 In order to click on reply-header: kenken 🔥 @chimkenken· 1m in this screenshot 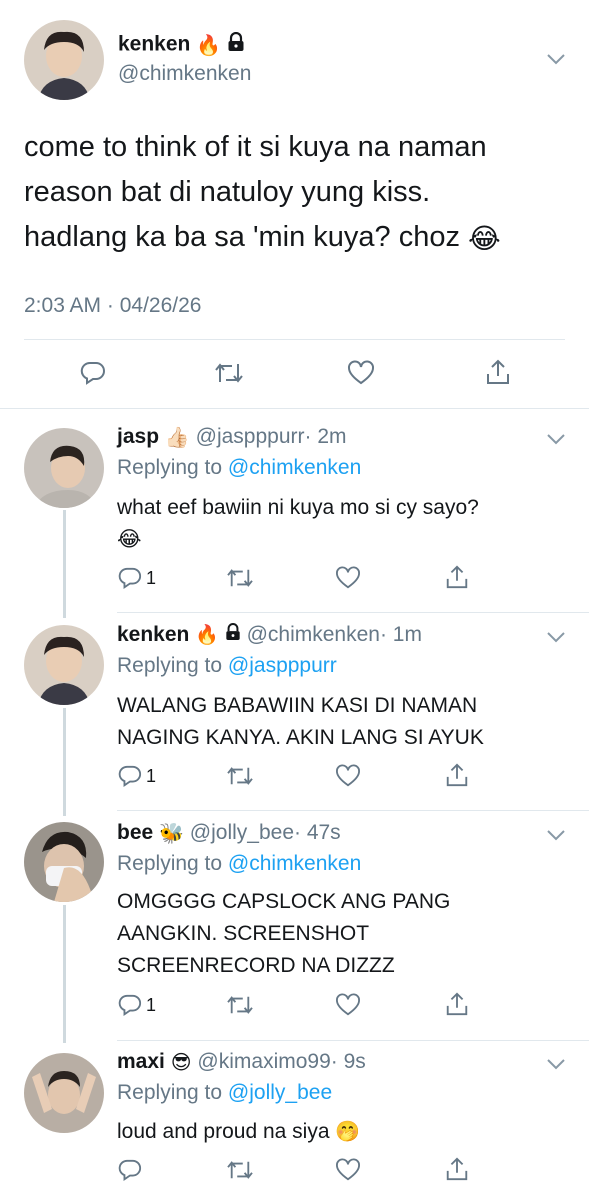, I will do `click(269, 635)`.